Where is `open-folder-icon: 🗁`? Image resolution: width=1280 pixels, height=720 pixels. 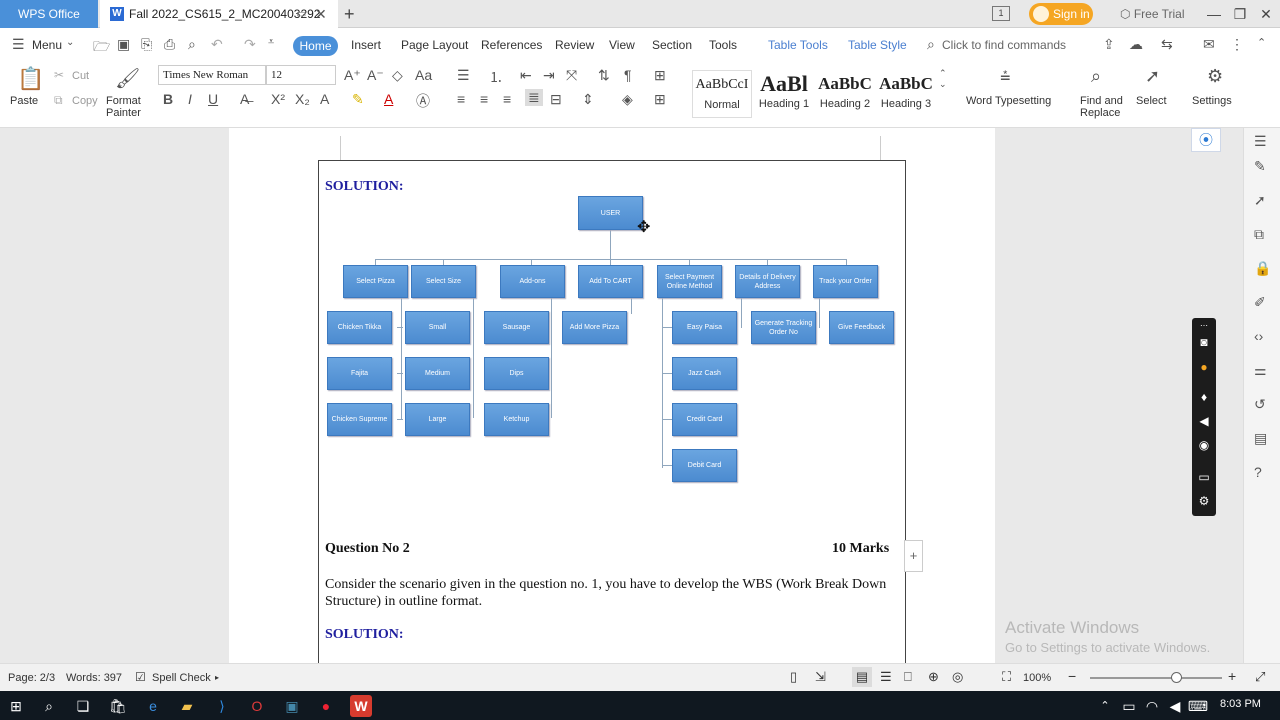 open-folder-icon: 🗁 is located at coordinates (101, 48).